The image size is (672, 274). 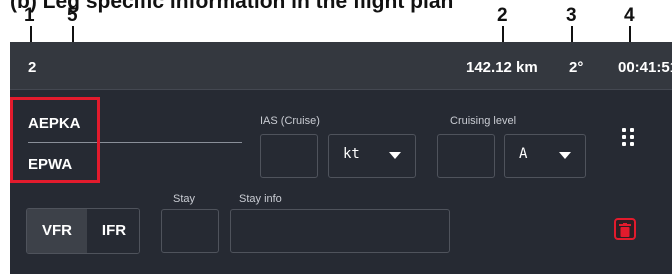 I want to click on callout-1-leader, so click(x=31, y=34).